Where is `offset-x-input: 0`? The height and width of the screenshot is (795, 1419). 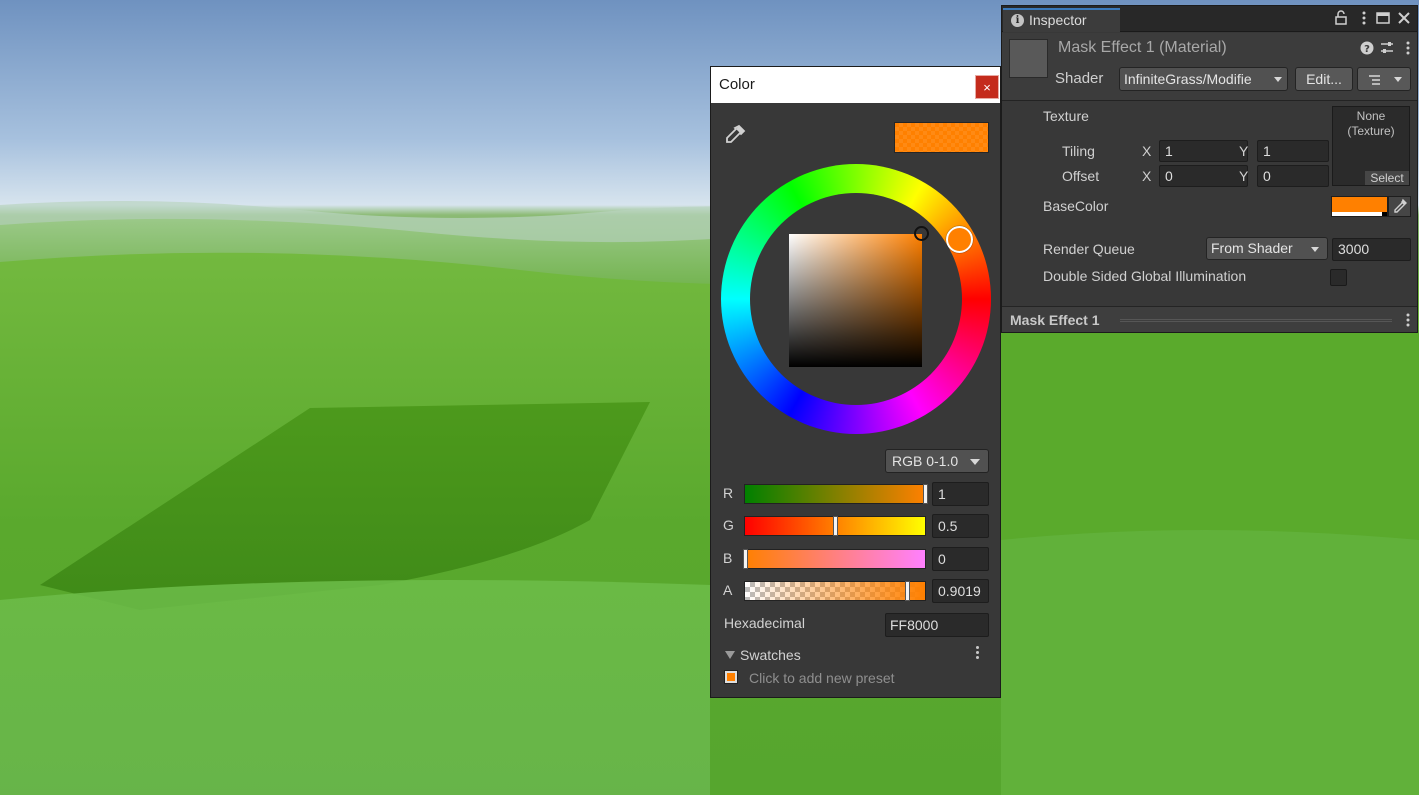 offset-x-input: 0 is located at coordinates (1203, 176).